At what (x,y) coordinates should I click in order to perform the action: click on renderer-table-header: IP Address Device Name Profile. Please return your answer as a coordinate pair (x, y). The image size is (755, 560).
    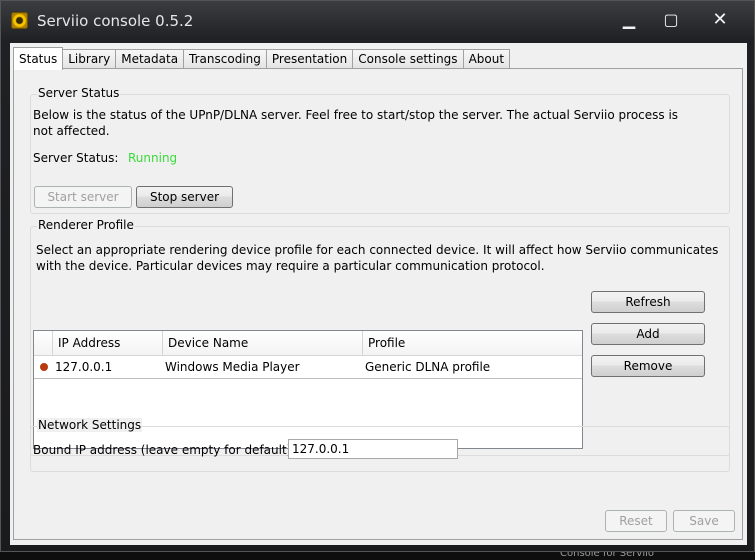
    Looking at the image, I should click on (308, 343).